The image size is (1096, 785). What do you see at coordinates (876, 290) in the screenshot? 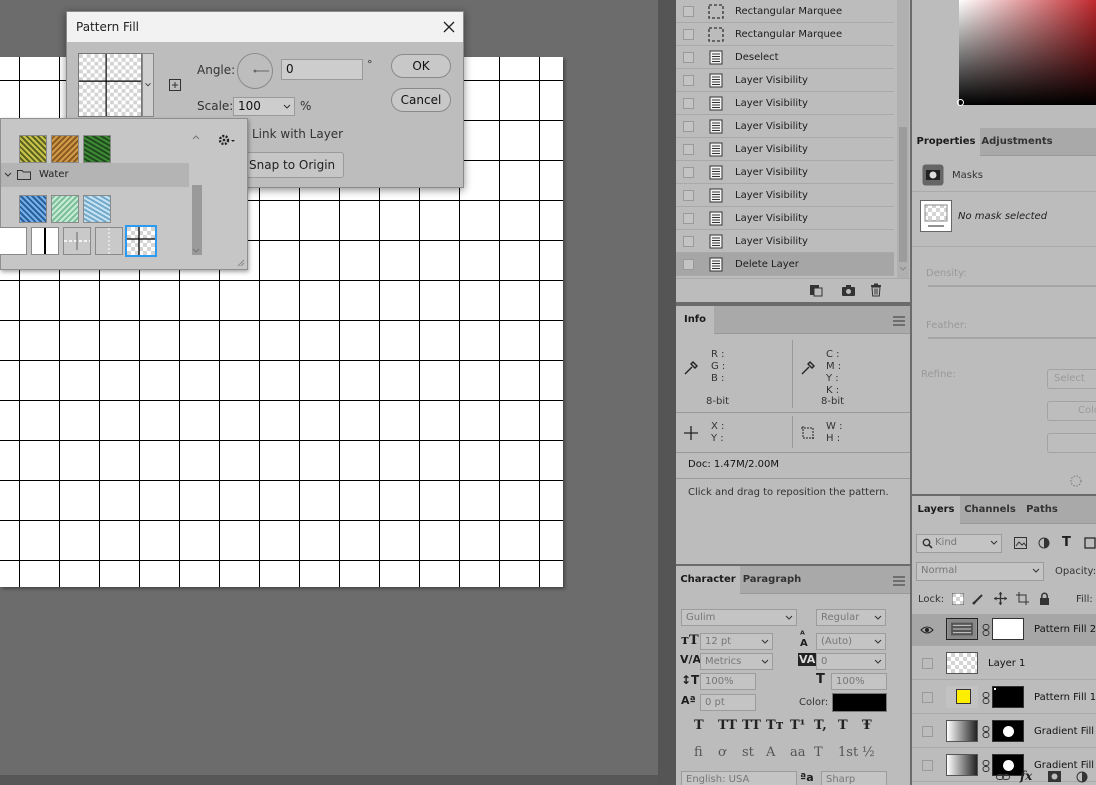
I see `trash-icon` at bounding box center [876, 290].